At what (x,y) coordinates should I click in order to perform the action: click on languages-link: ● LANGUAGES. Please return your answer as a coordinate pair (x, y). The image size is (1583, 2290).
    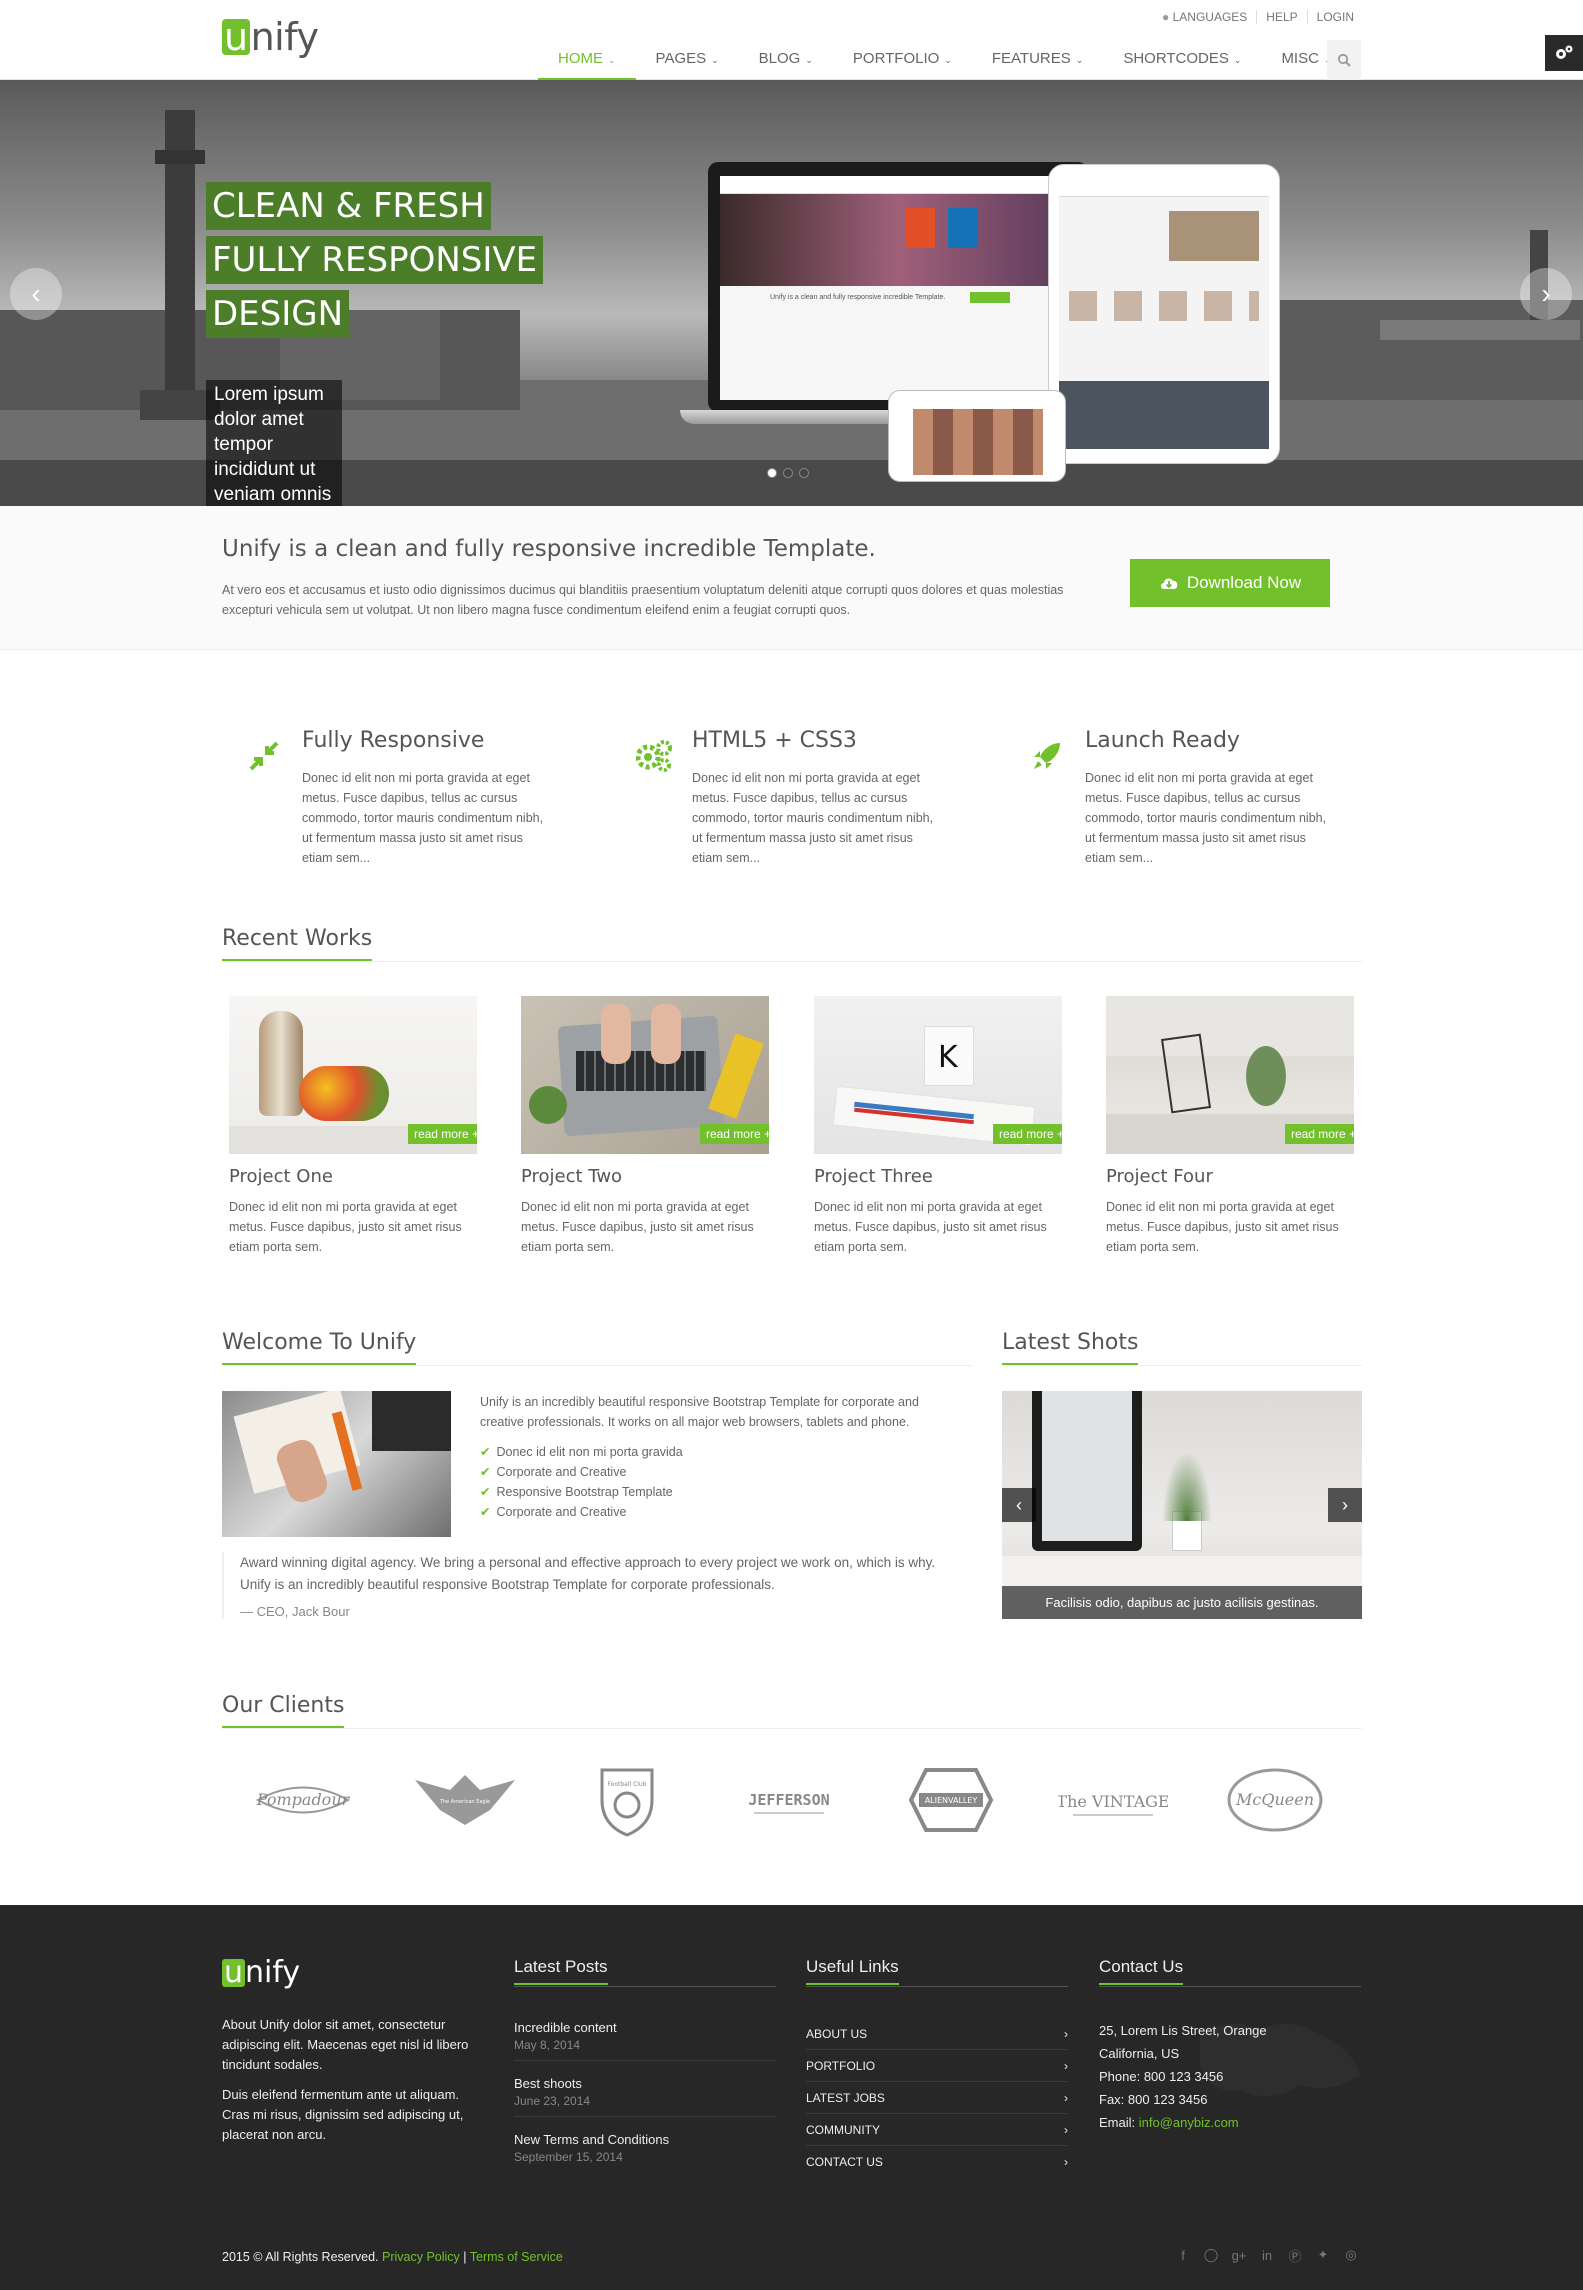
    Looking at the image, I should click on (1204, 17).